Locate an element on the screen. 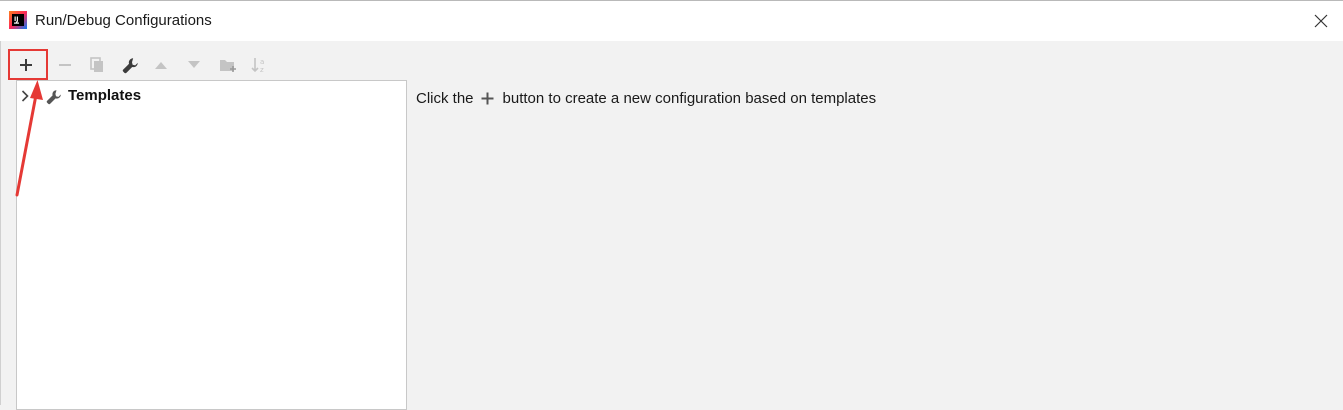 The height and width of the screenshot is (410, 1343). close-icon is located at coordinates (1321, 21).